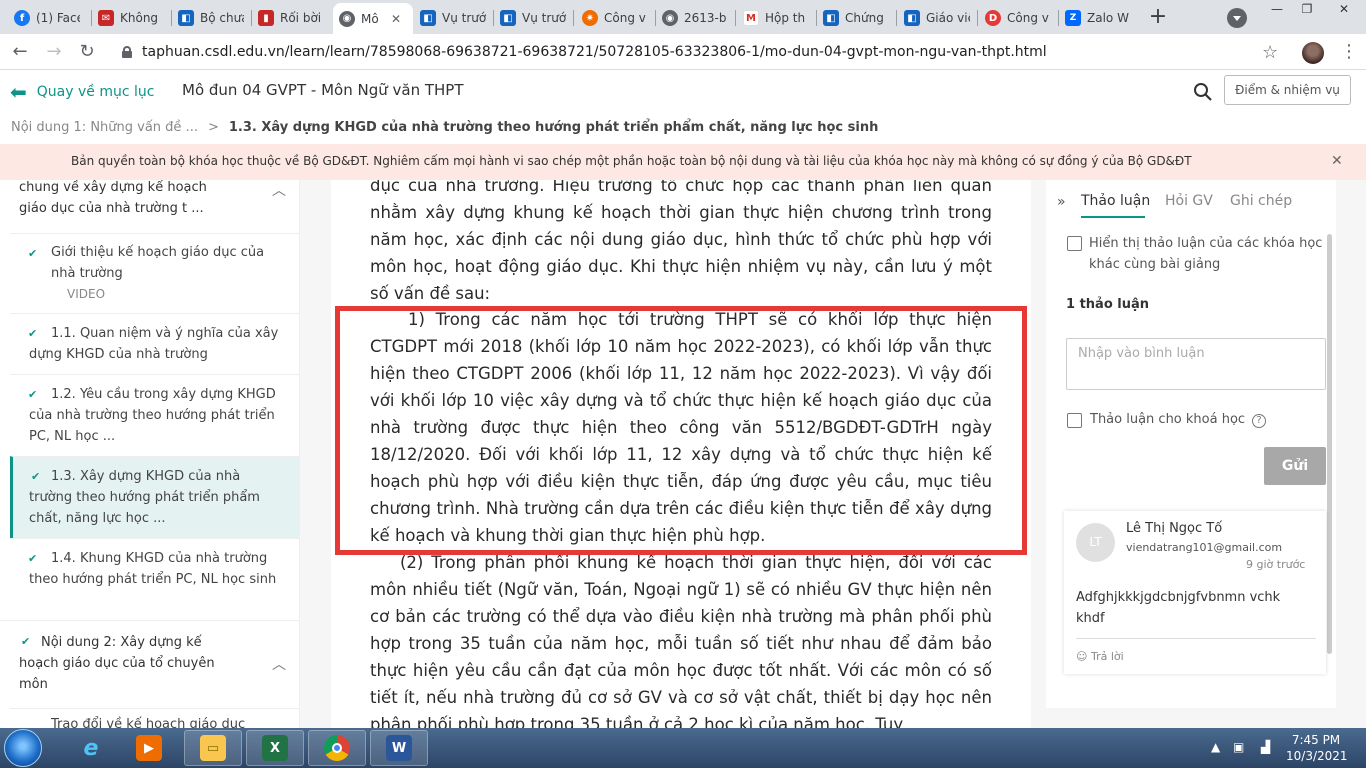 The height and width of the screenshot is (768, 1366). I want to click on mail-icon: ✉, so click(106, 18).